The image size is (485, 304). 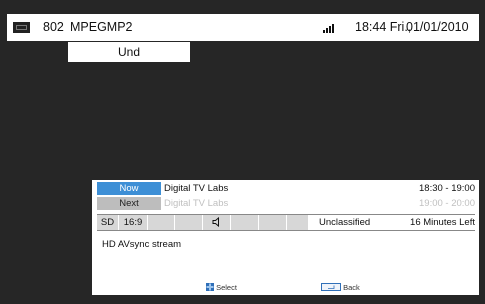 I want to click on select-label: Select, so click(x=226, y=287).